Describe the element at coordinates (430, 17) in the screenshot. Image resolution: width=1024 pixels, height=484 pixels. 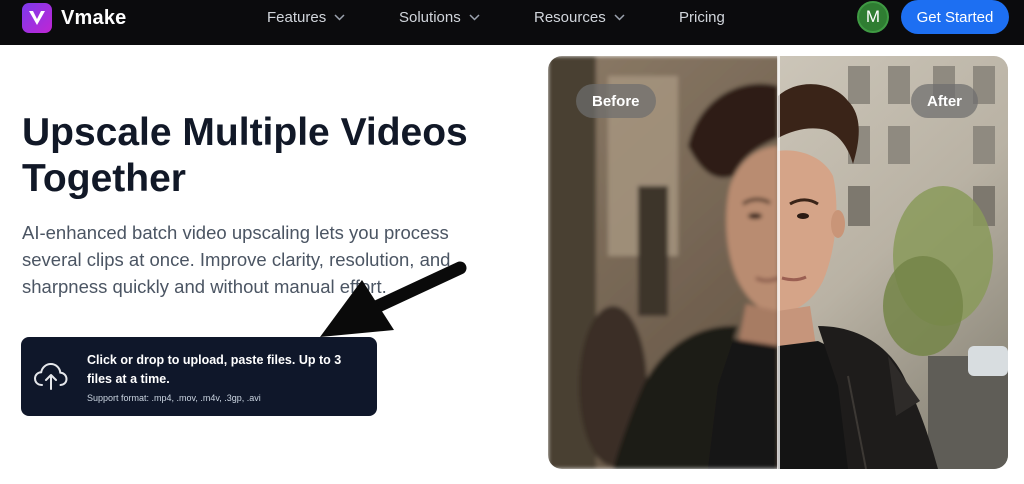
I see `nav-solutions-label: Solutions` at that location.